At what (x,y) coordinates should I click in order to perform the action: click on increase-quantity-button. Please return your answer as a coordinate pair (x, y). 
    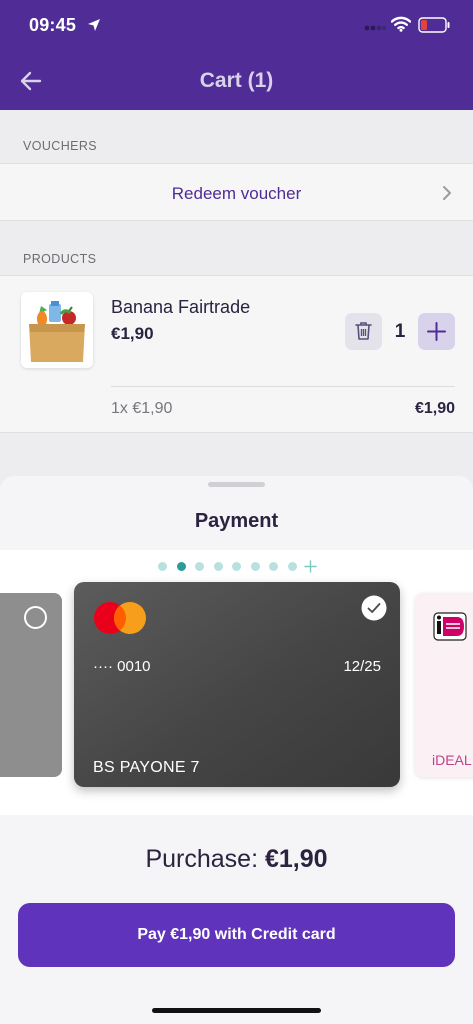
    Looking at the image, I should click on (436, 331).